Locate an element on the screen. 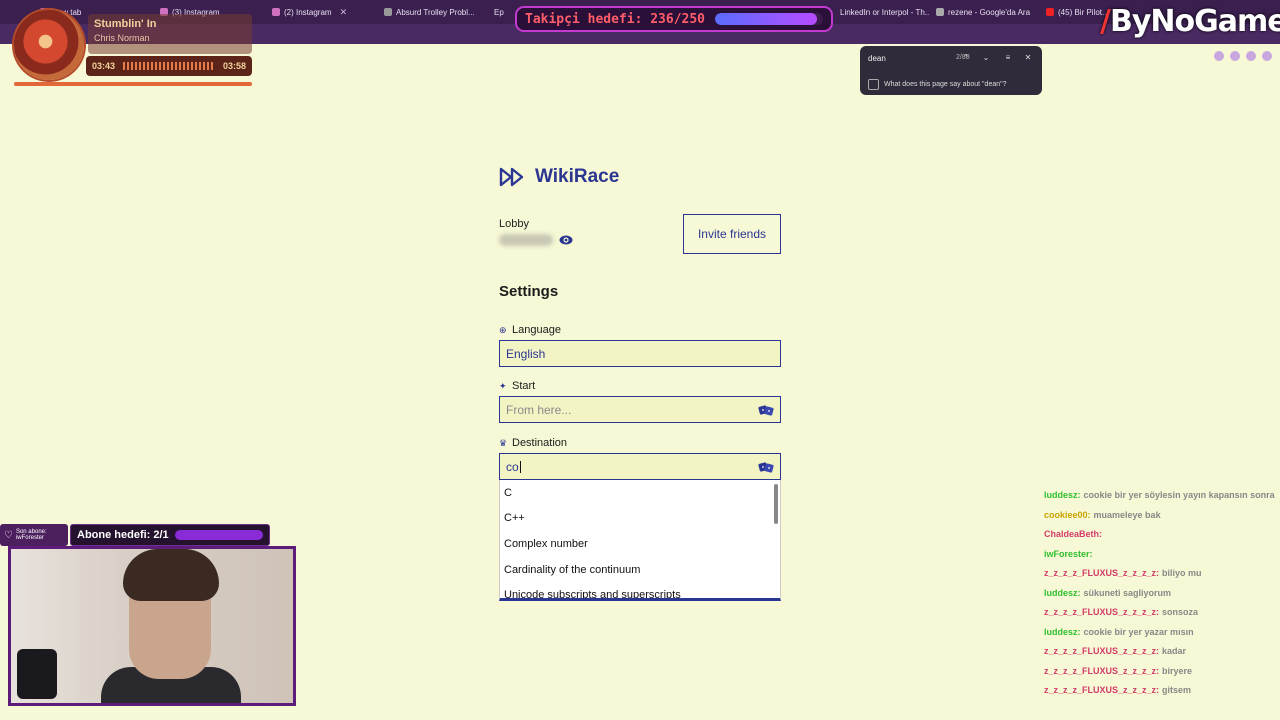  sub-goal-label: Abone hedefi: 2/1 is located at coordinates (123, 535).